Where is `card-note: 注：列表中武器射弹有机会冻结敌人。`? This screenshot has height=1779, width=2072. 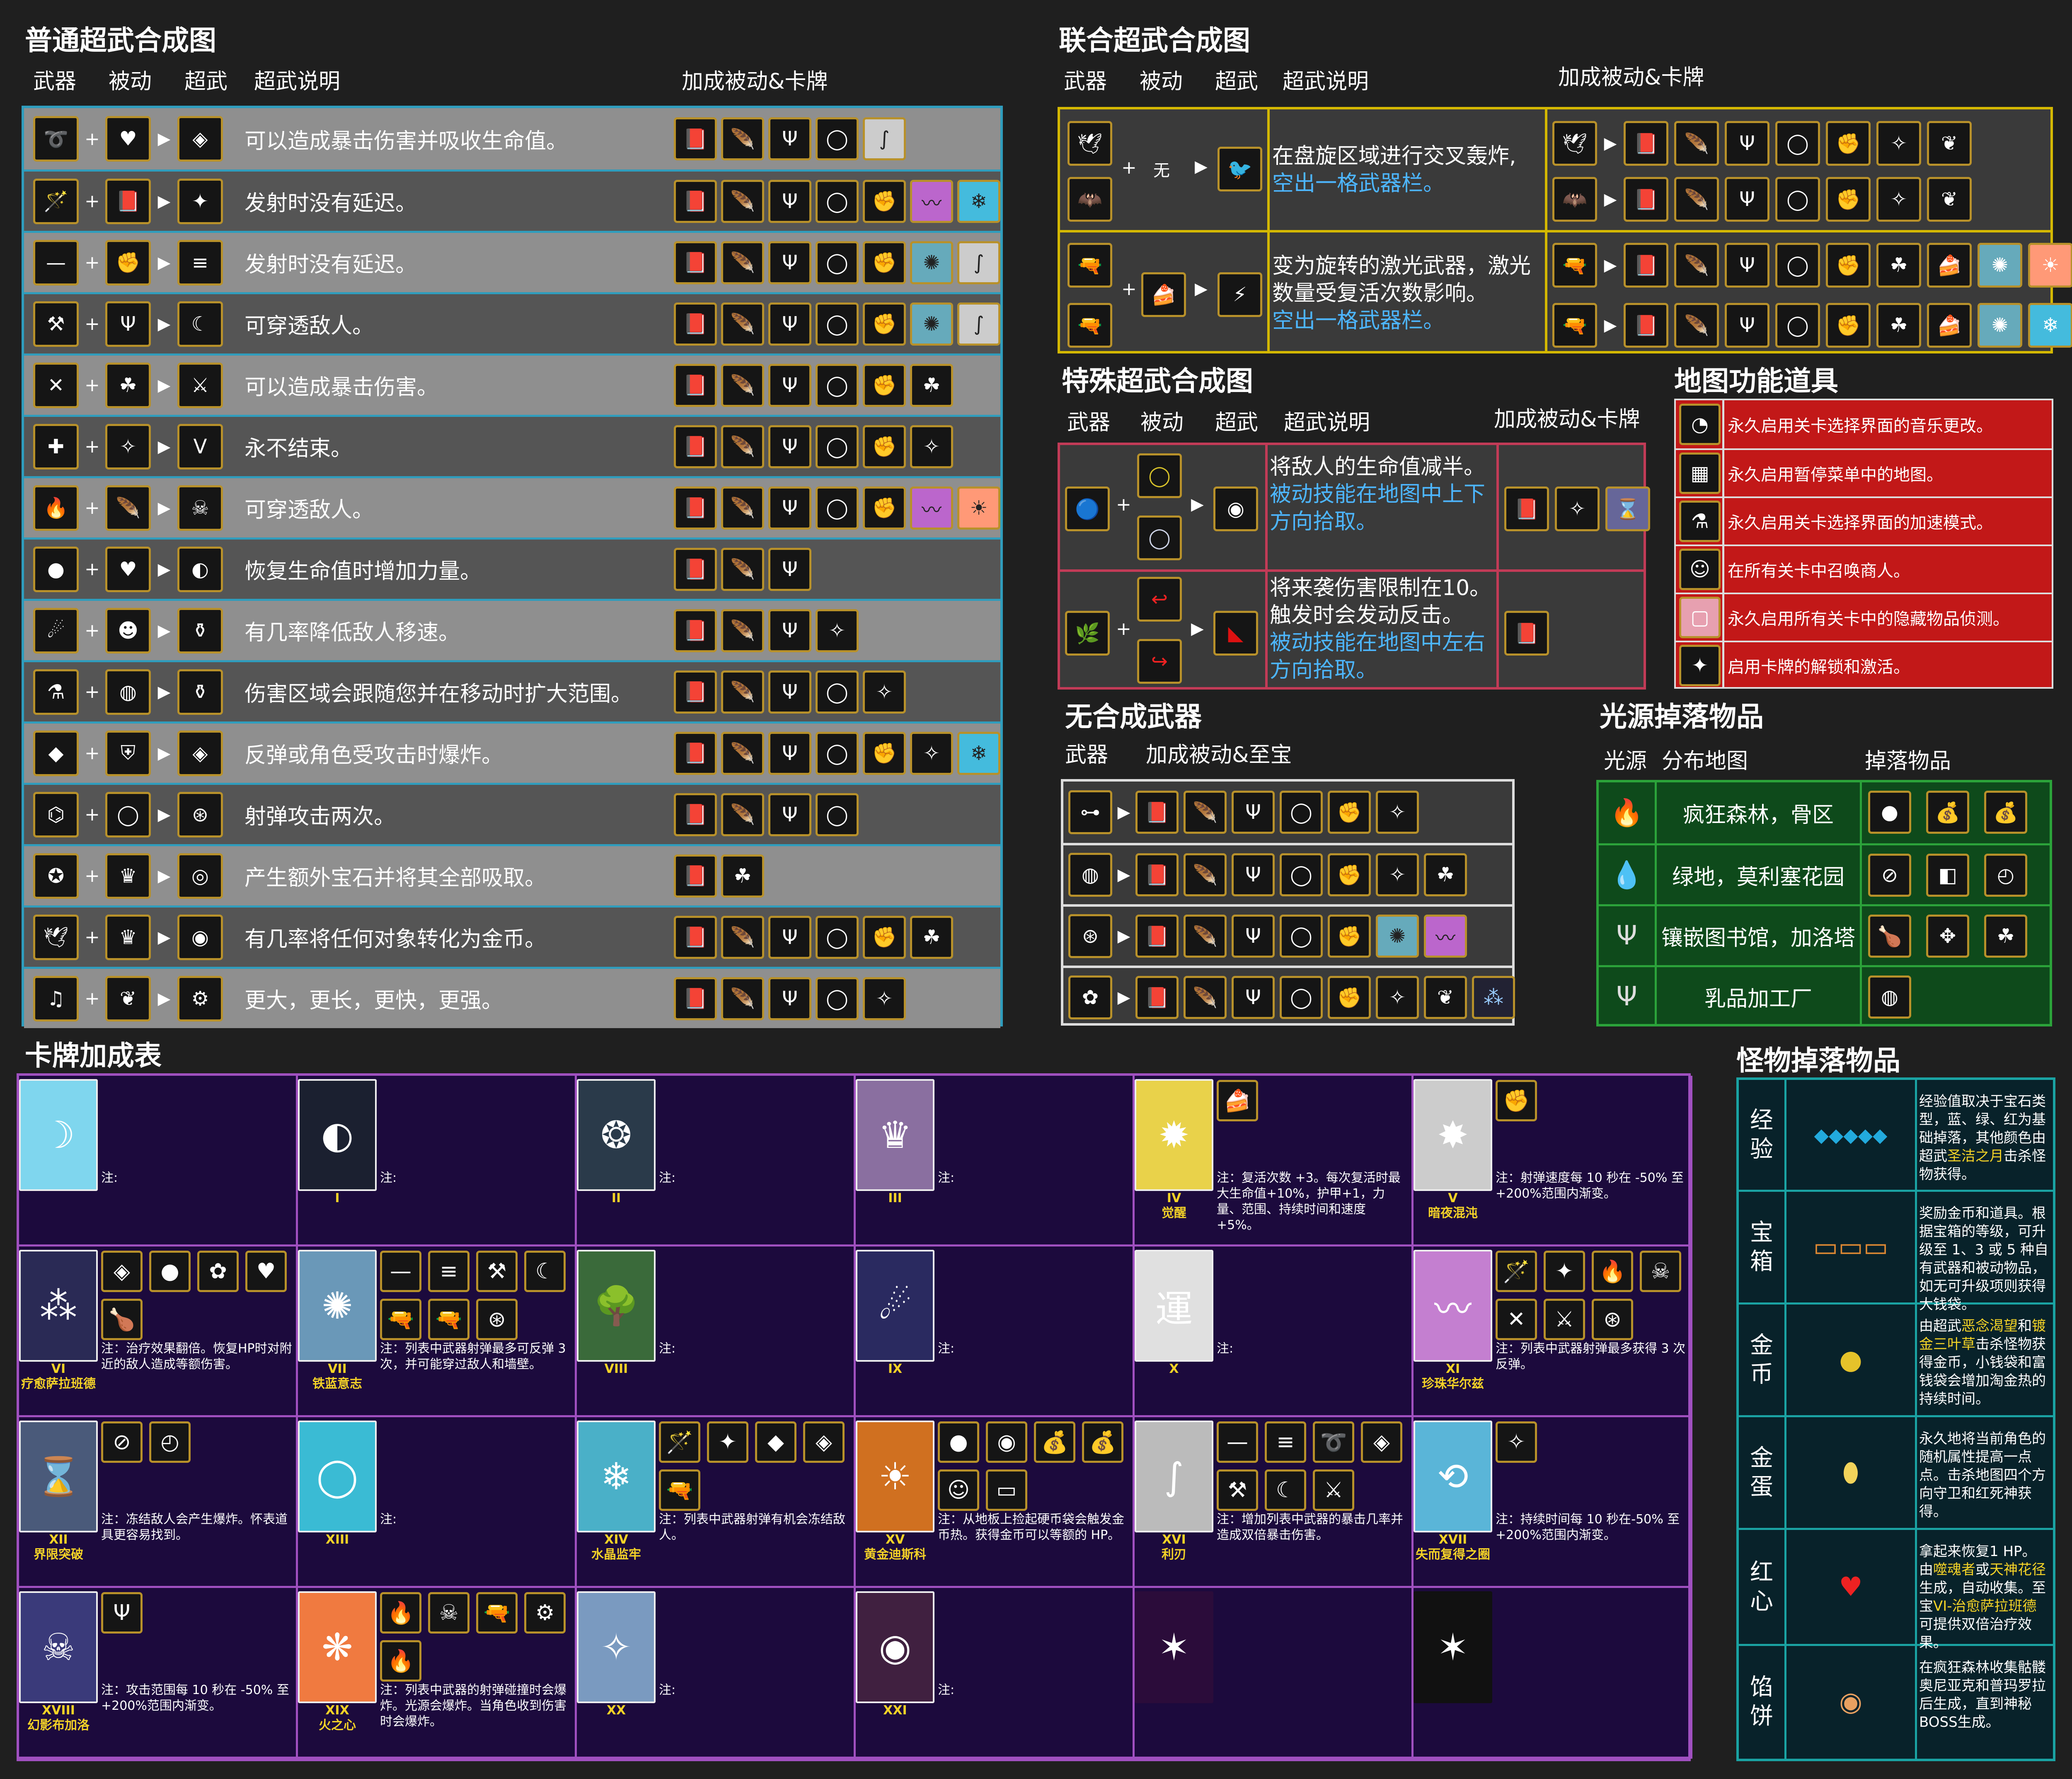
card-note: 注：列表中武器射弹有机会冻结敌人。 is located at coordinates (752, 1527).